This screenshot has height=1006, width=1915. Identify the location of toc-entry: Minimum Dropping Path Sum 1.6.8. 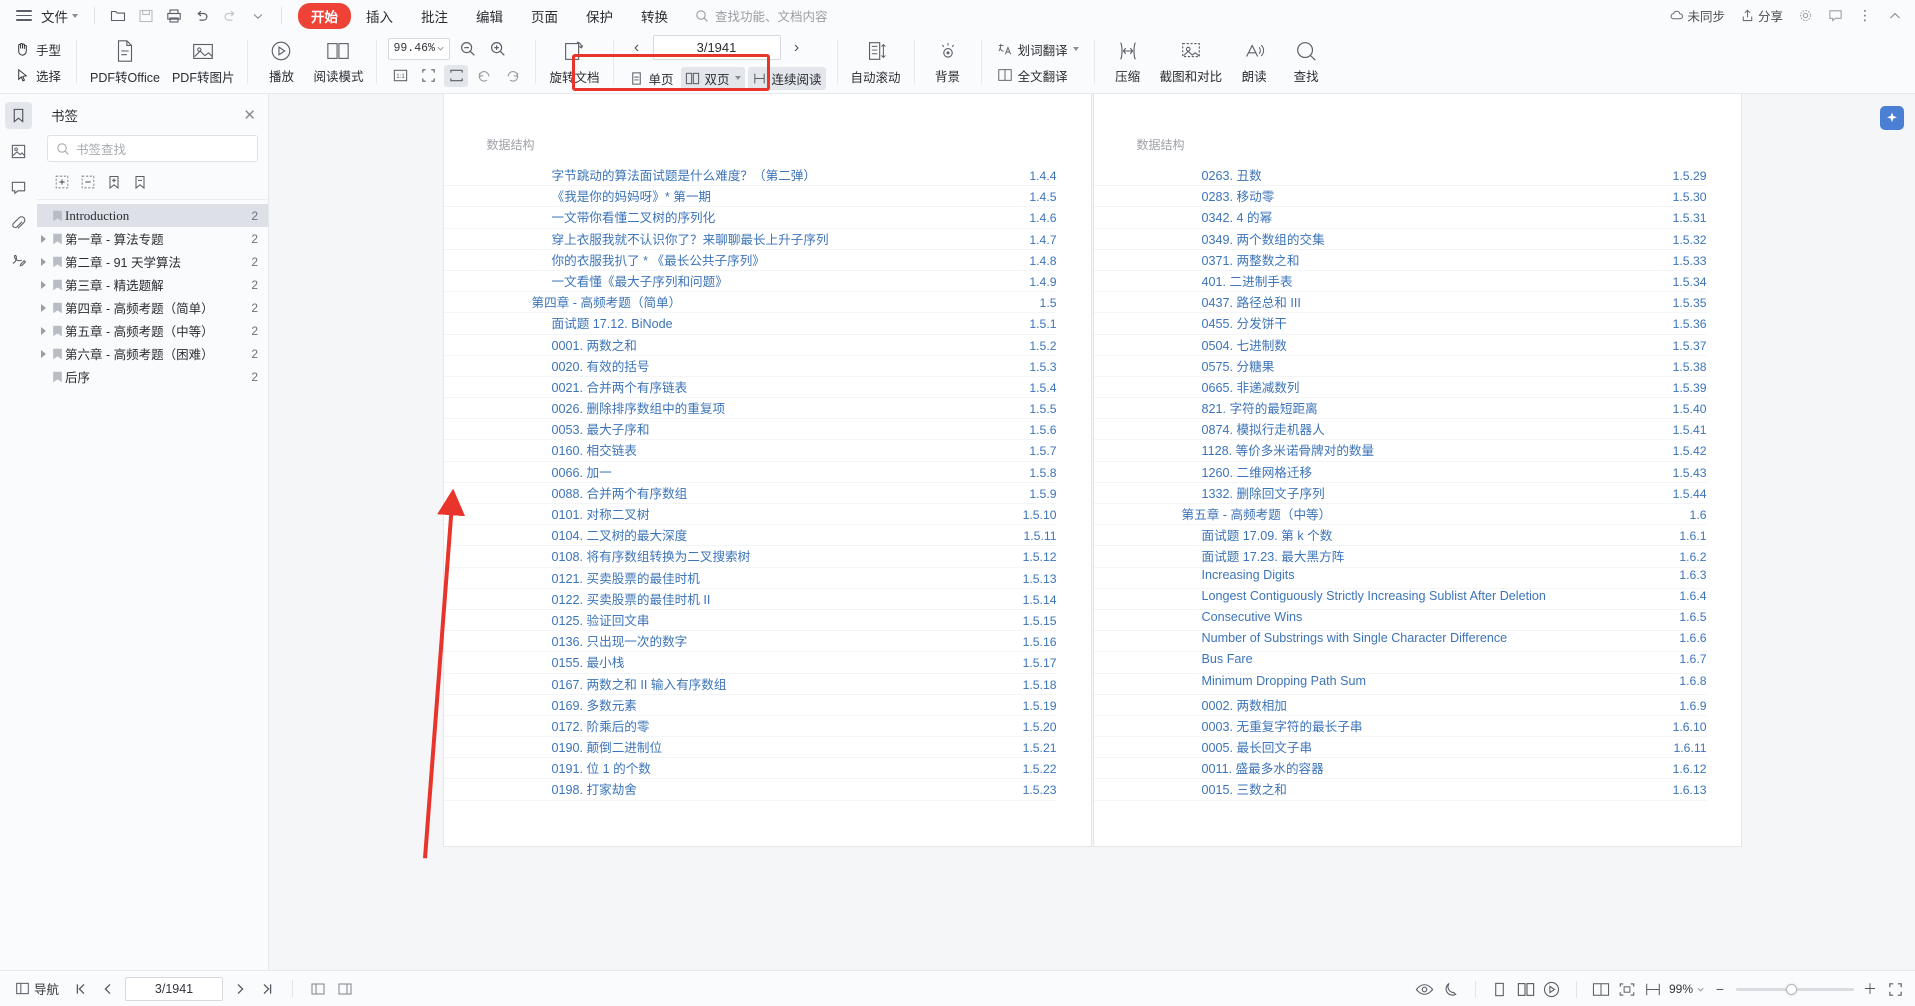
(1400, 684).